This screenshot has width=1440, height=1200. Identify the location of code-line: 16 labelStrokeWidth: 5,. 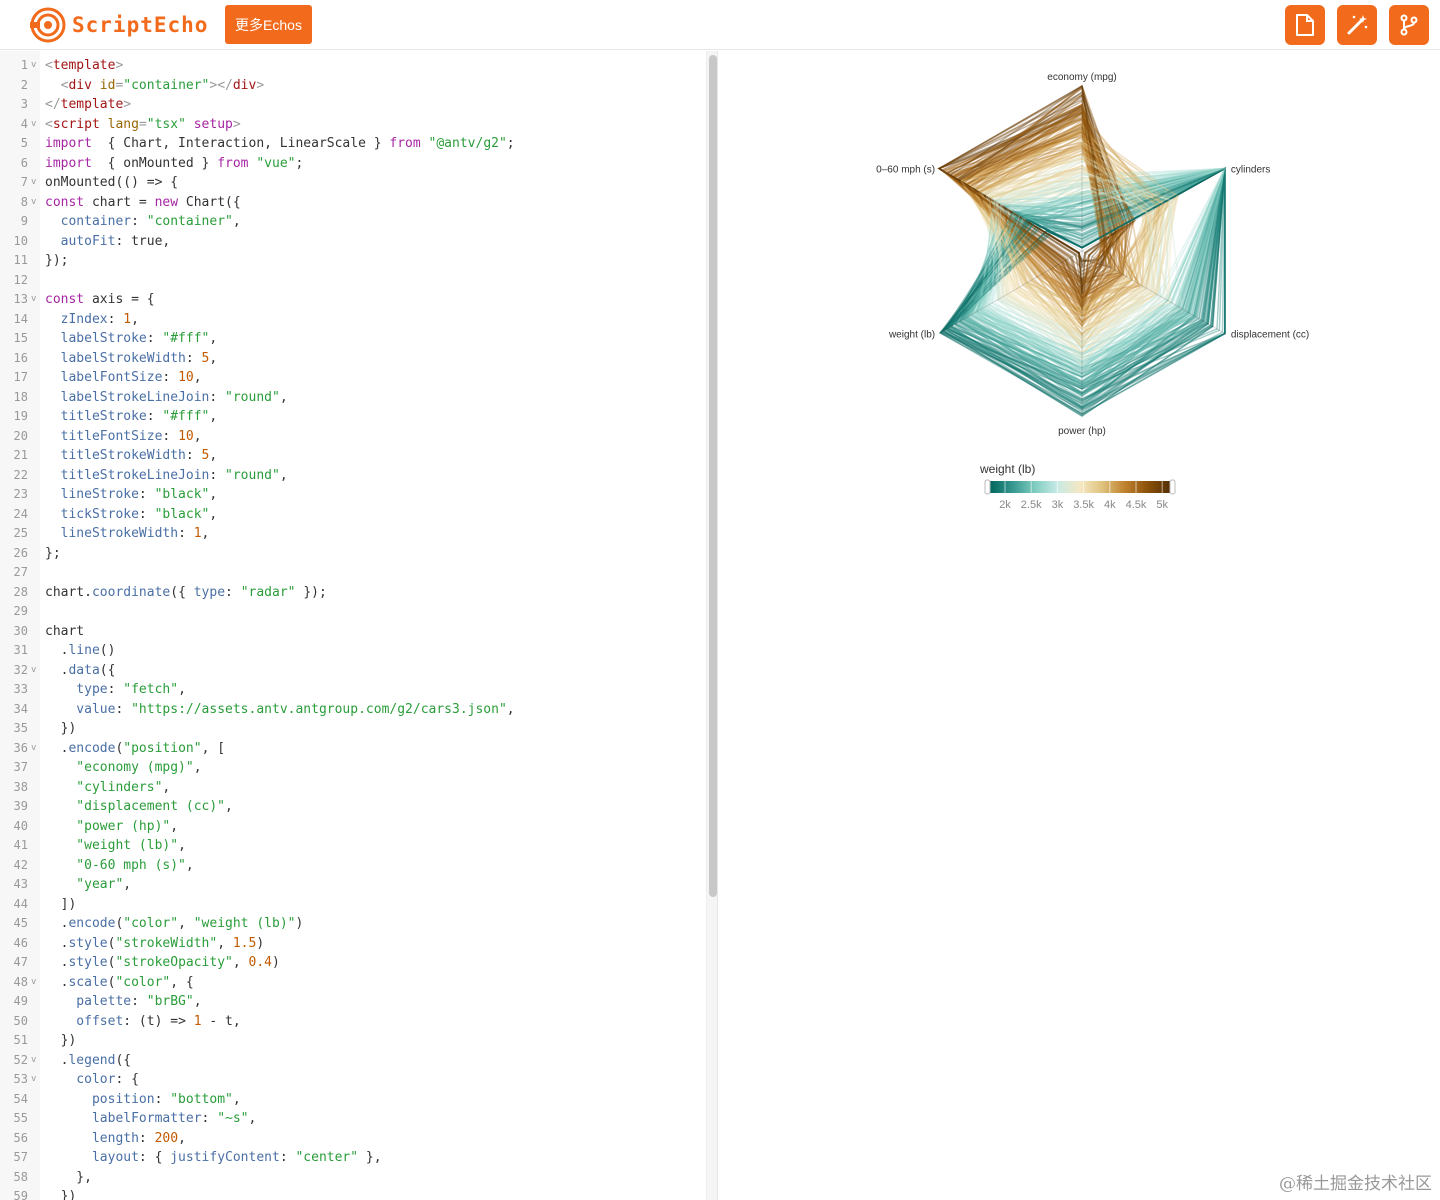
(352, 359).